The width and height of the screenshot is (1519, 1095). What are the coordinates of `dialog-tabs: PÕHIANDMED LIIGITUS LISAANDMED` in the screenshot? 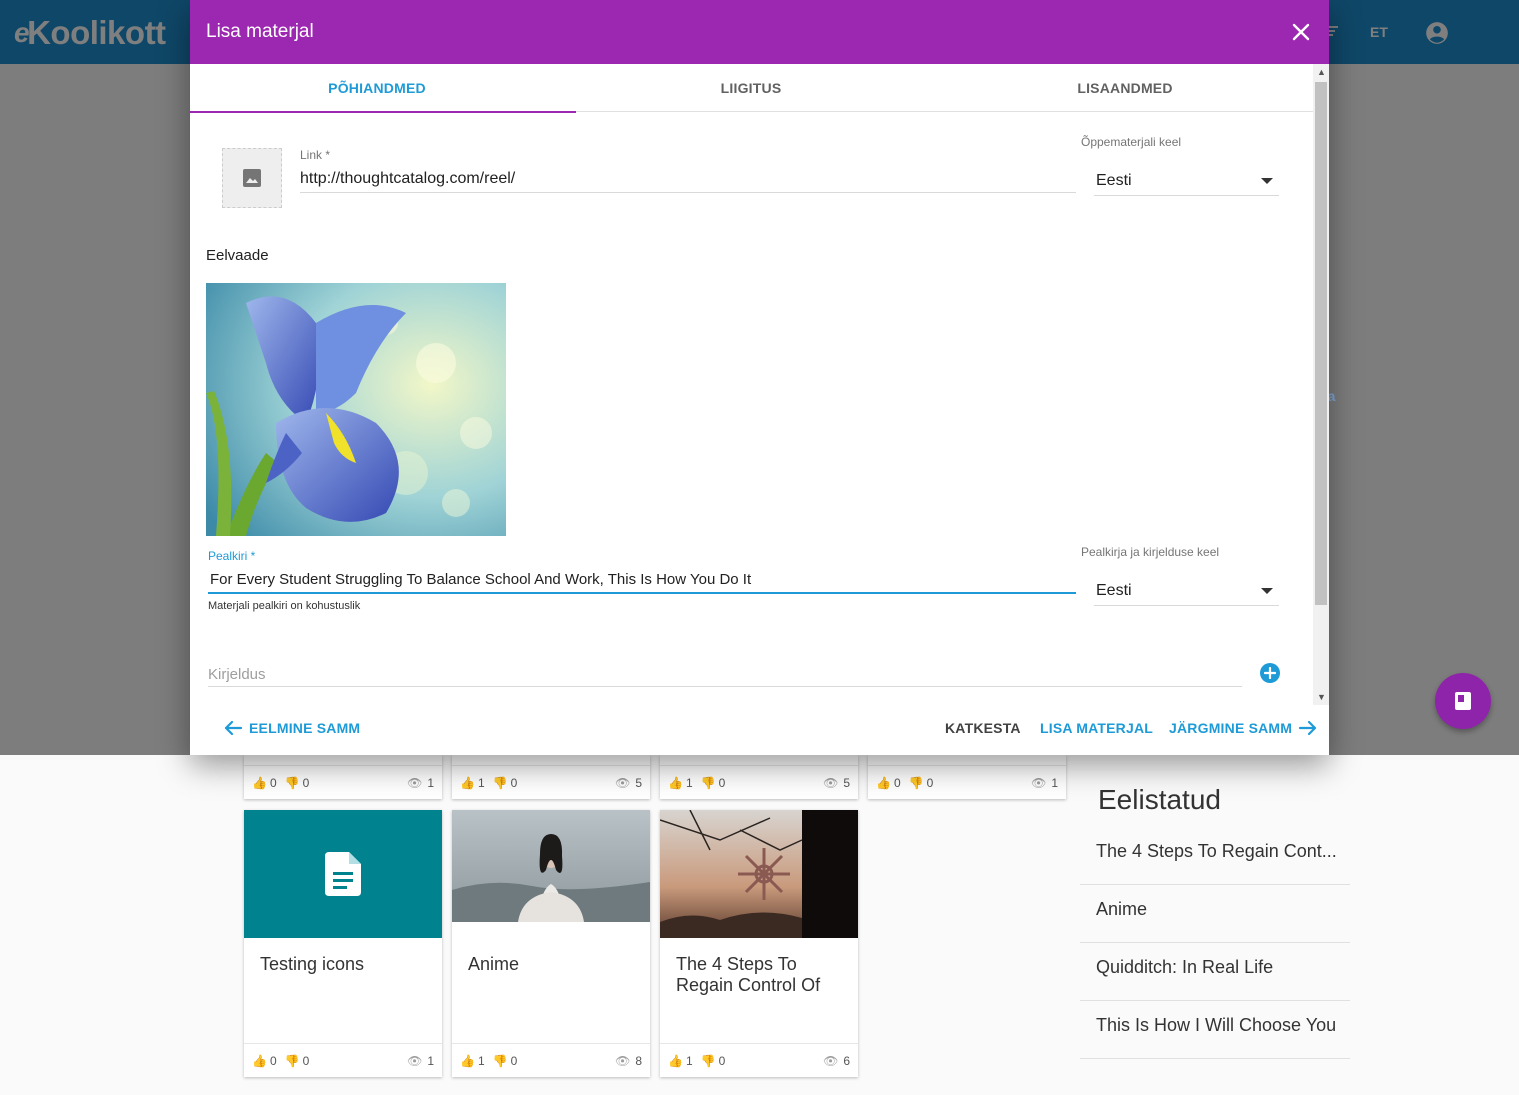 It's located at (751, 88).